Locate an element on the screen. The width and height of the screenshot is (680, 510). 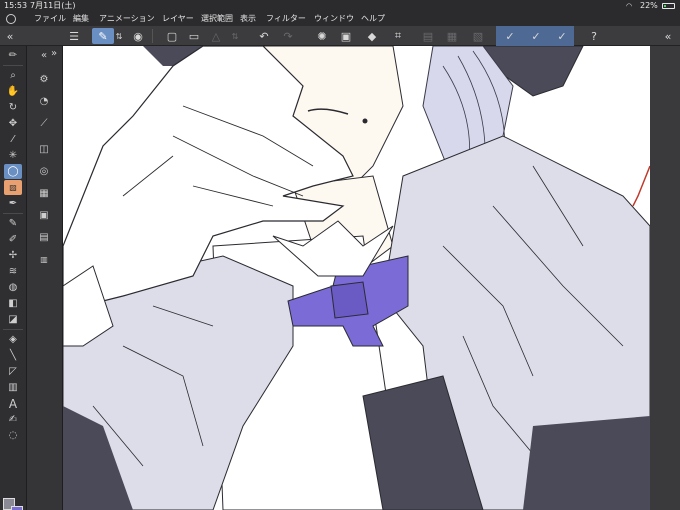
move-tool-icon: ✥ is located at coordinates (13, 123).